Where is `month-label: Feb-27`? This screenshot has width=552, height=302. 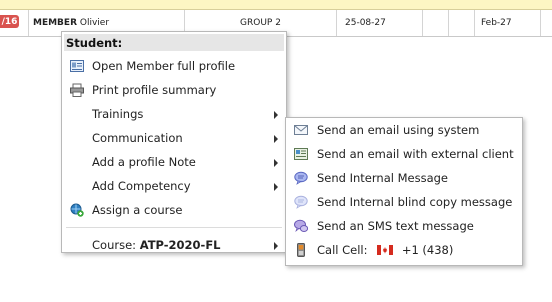
month-label: Feb-27 is located at coordinates (496, 23).